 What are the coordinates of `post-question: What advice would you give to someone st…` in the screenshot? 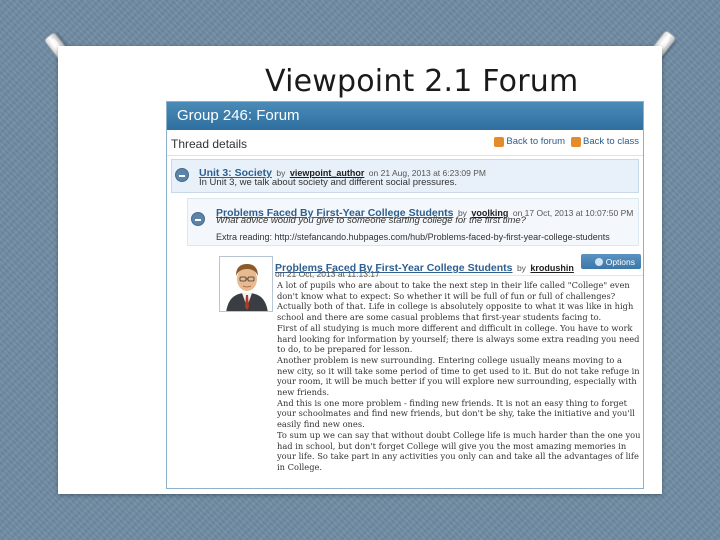 It's located at (371, 220).